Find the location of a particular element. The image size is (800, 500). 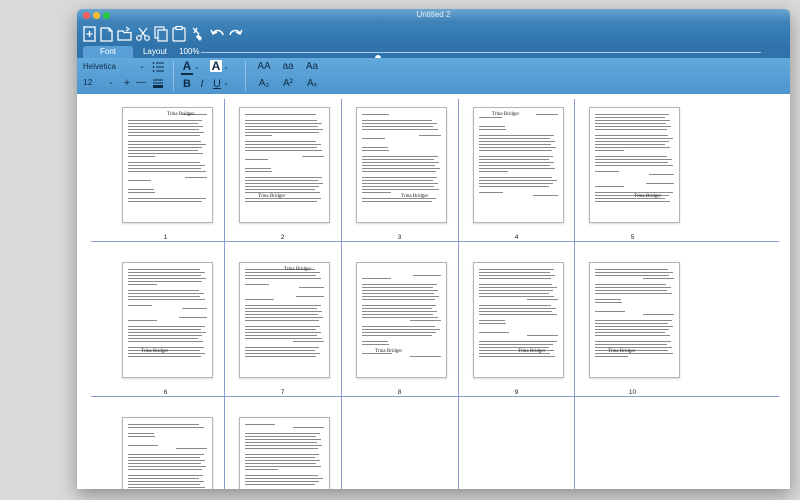

decrease-font-size-button: — is located at coordinates (141, 83).